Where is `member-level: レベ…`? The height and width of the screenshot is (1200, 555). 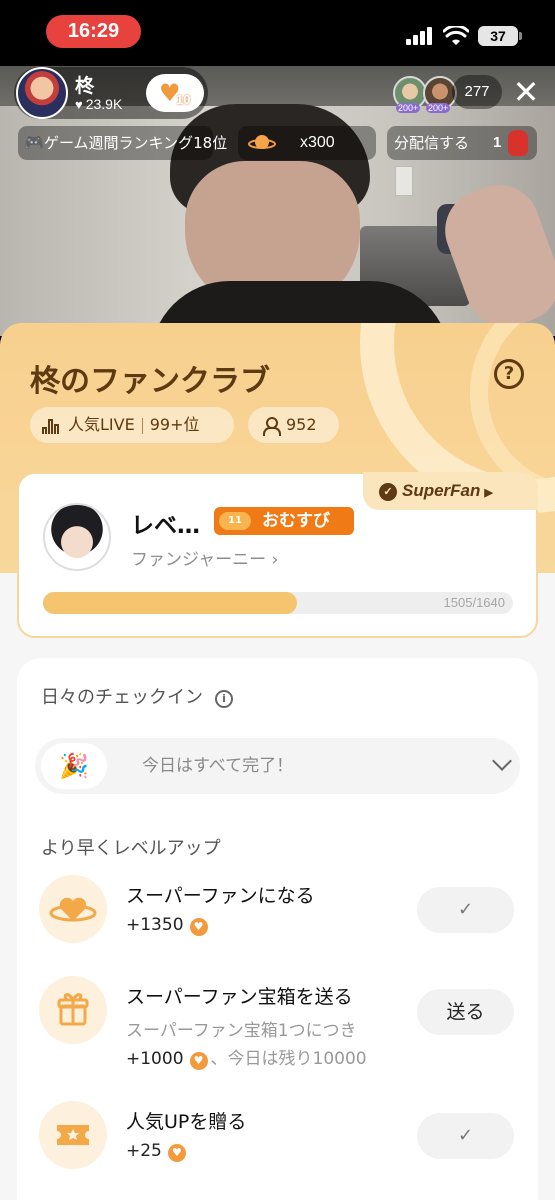 member-level: レベ… is located at coordinates (165, 526).